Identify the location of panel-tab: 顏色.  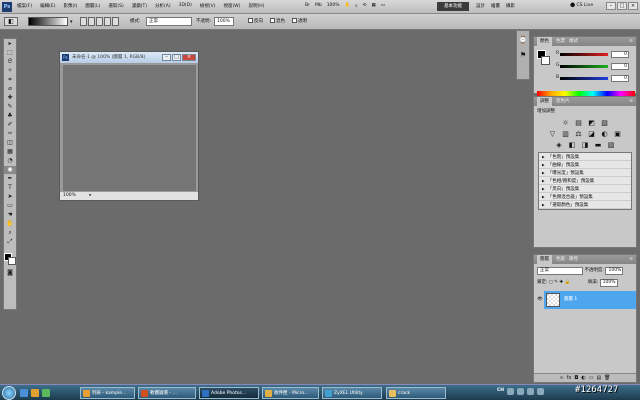
(544, 41).